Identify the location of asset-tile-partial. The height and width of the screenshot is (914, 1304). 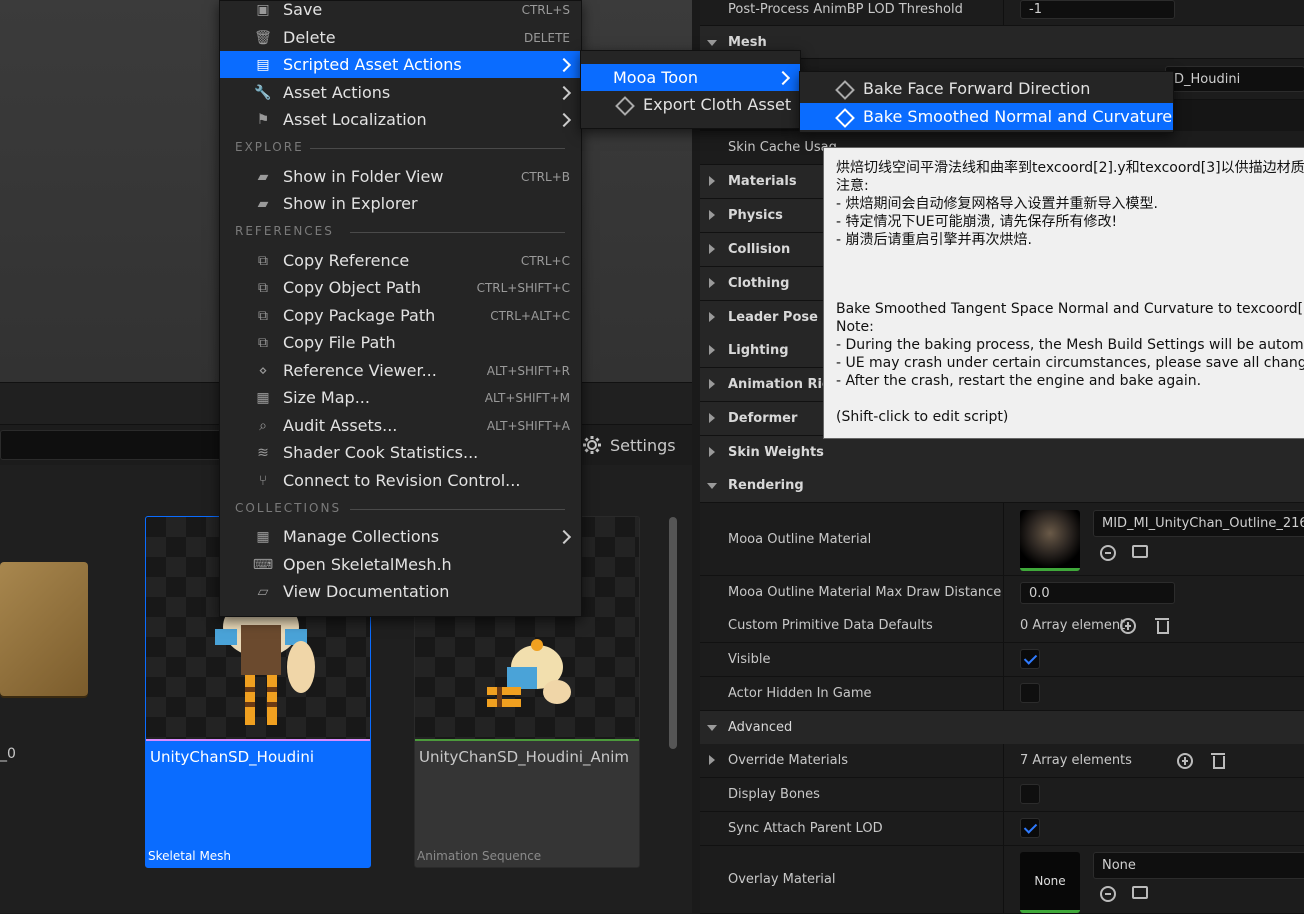
(44, 629).